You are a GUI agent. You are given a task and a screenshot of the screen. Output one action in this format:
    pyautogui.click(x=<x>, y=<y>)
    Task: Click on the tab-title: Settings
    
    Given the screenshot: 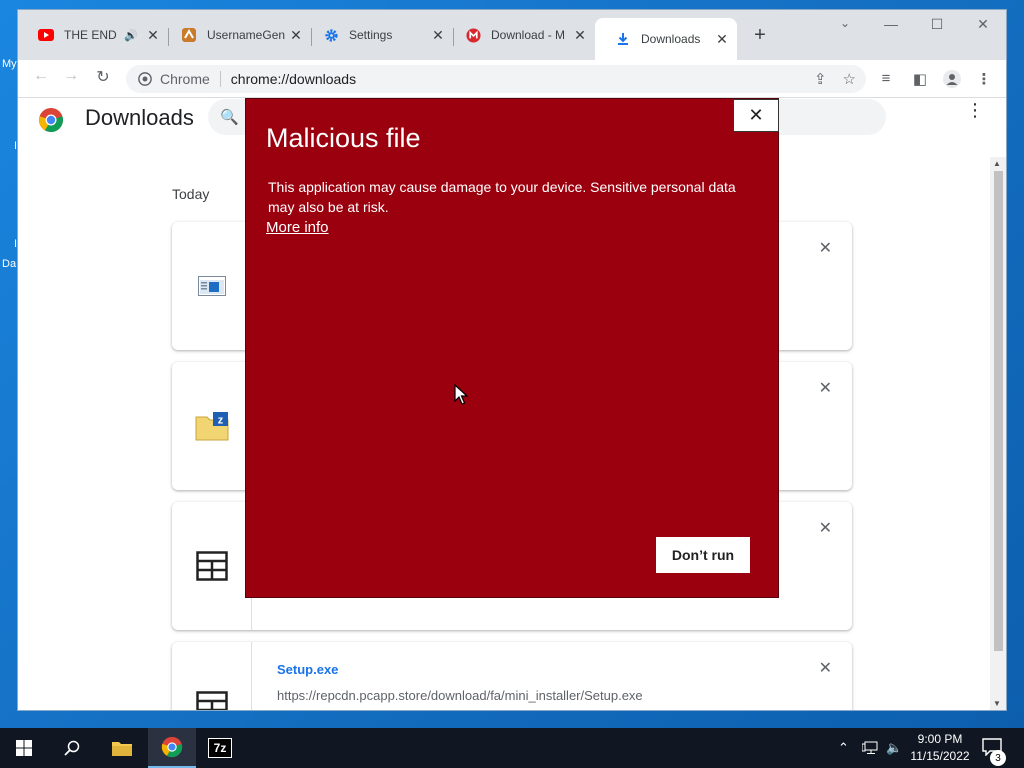 What is the action you would take?
    pyautogui.click(x=371, y=35)
    